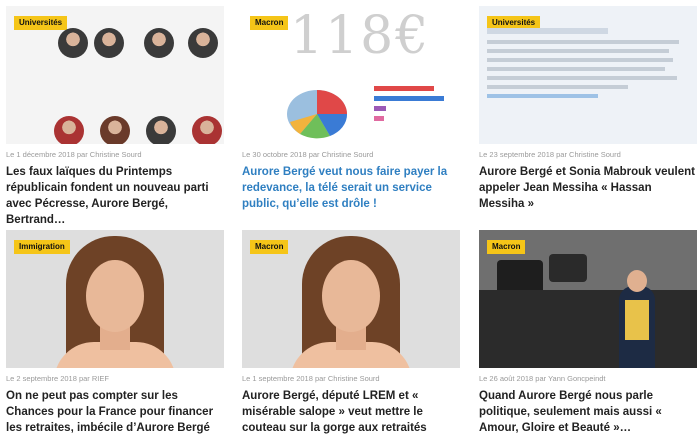 Image resolution: width=697 pixels, height=439 pixels. What do you see at coordinates (550, 154) in the screenshot?
I see `article-meta: Le 23 septembre 2018 par Christine Sourd` at bounding box center [550, 154].